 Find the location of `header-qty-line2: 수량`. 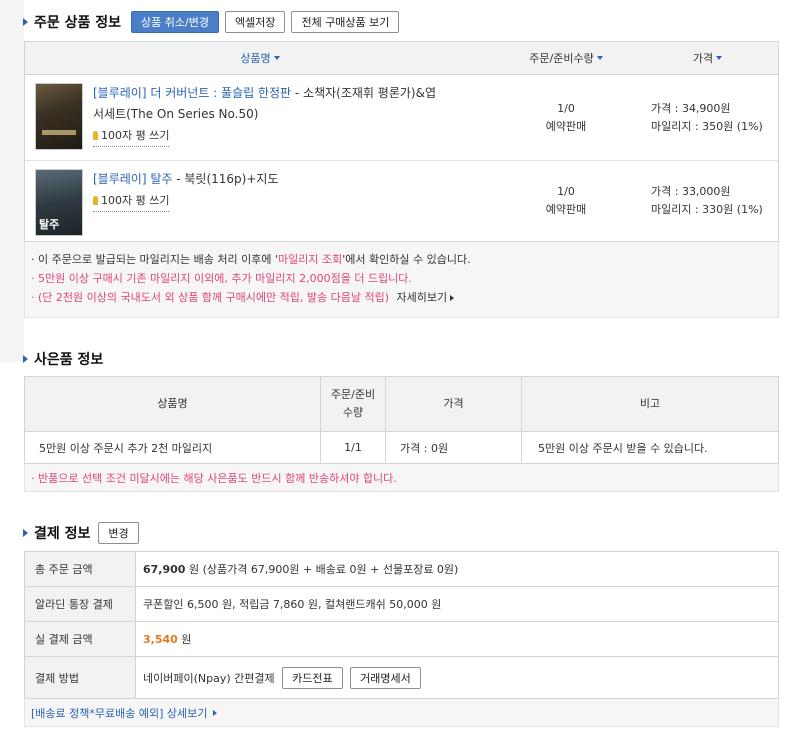

header-qty-line2: 수량 is located at coordinates (353, 412).